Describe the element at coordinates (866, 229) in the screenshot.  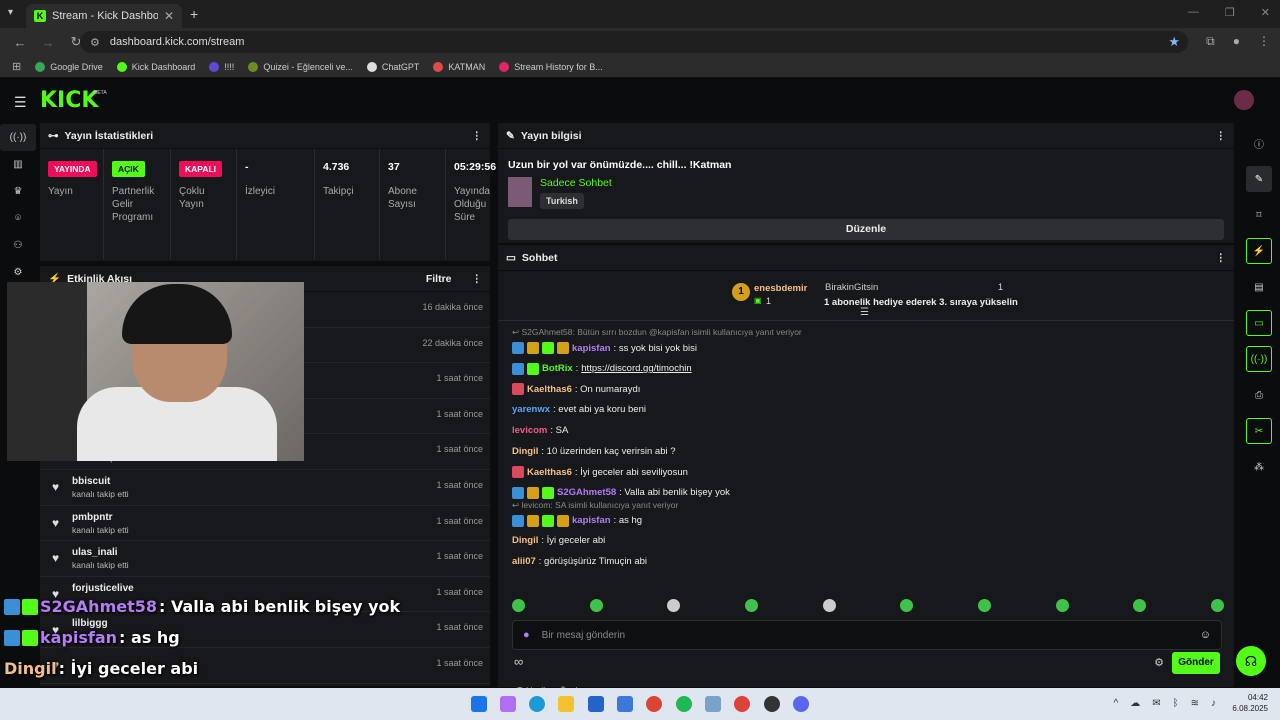
I see `edit-button: Düzenle` at that location.